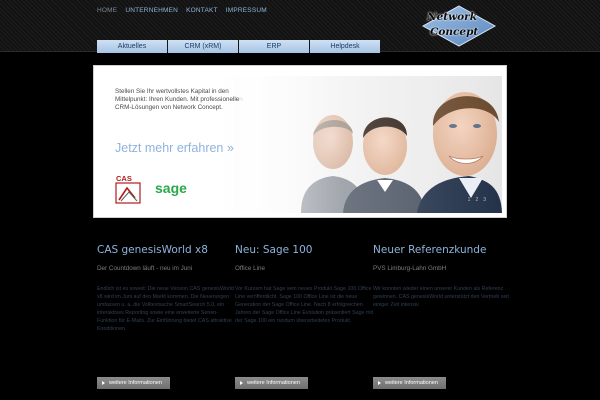 This screenshot has height=400, width=600. What do you see at coordinates (410, 268) in the screenshot?
I see `column-subtitle: PVS Limburg-Lahn GmbH` at bounding box center [410, 268].